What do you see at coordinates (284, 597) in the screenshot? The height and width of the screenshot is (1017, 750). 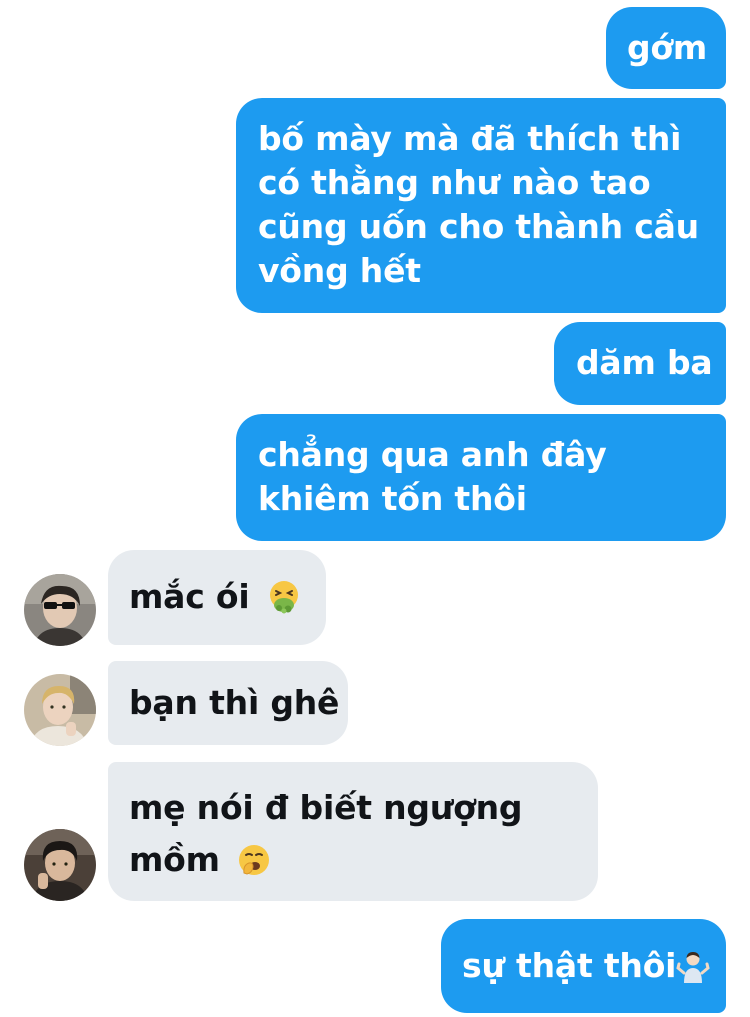 I see `vomiting-face-icon` at bounding box center [284, 597].